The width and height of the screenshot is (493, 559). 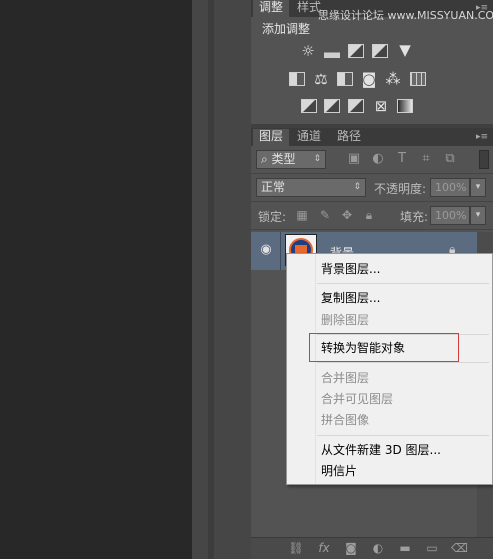 What do you see at coordinates (405, 548) in the screenshot?
I see `group-folder-icon: ▬` at bounding box center [405, 548].